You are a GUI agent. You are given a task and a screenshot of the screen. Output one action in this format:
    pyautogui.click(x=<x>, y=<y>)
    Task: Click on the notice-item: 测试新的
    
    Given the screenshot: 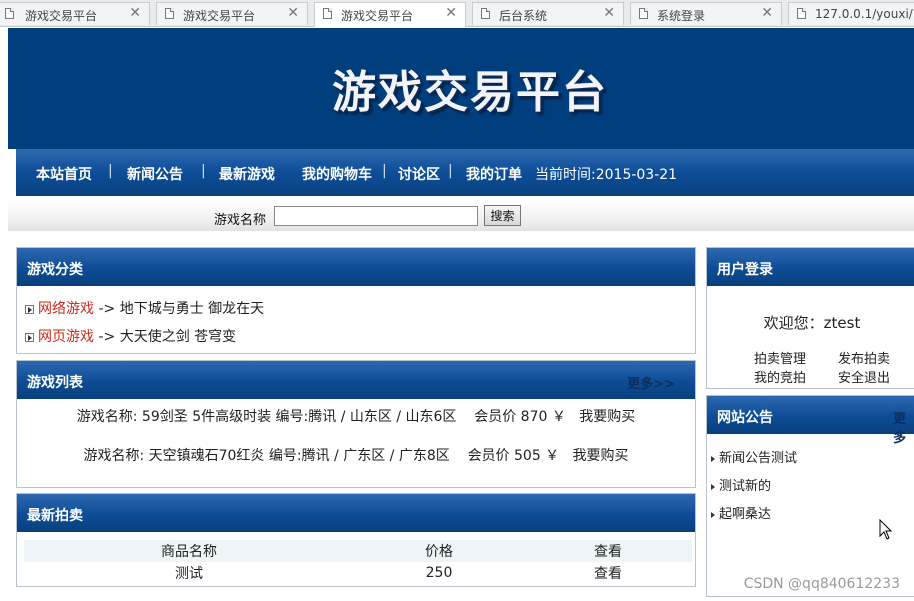 What is the action you would take?
    pyautogui.click(x=741, y=484)
    